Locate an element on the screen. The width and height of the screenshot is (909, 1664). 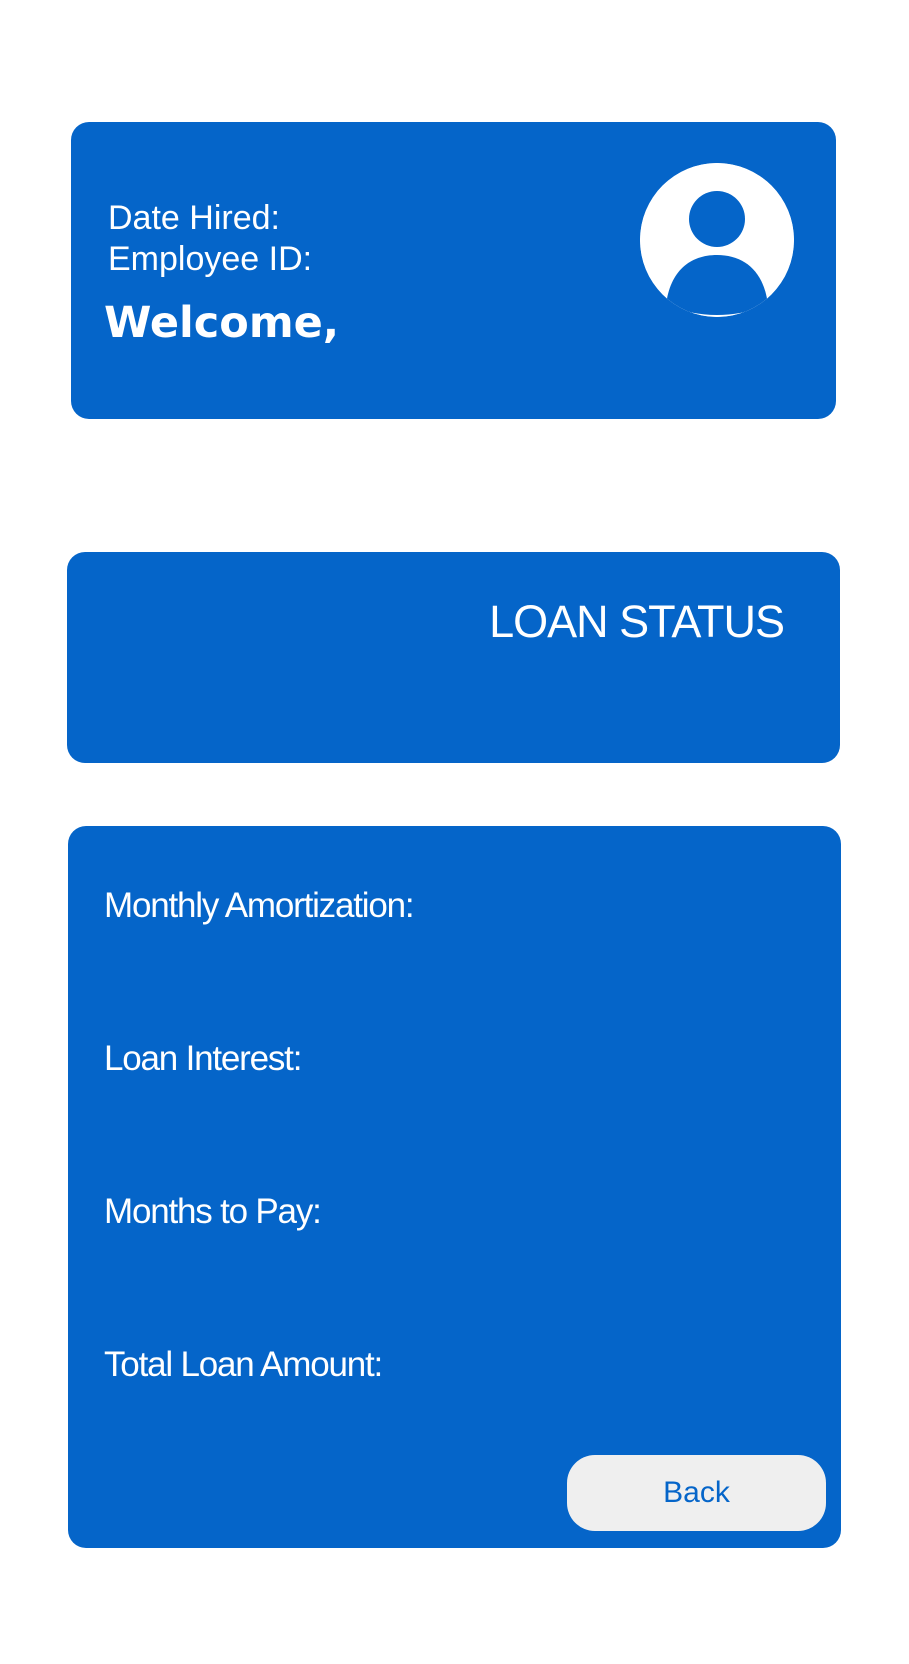
user-avatar-icon is located at coordinates (717, 240).